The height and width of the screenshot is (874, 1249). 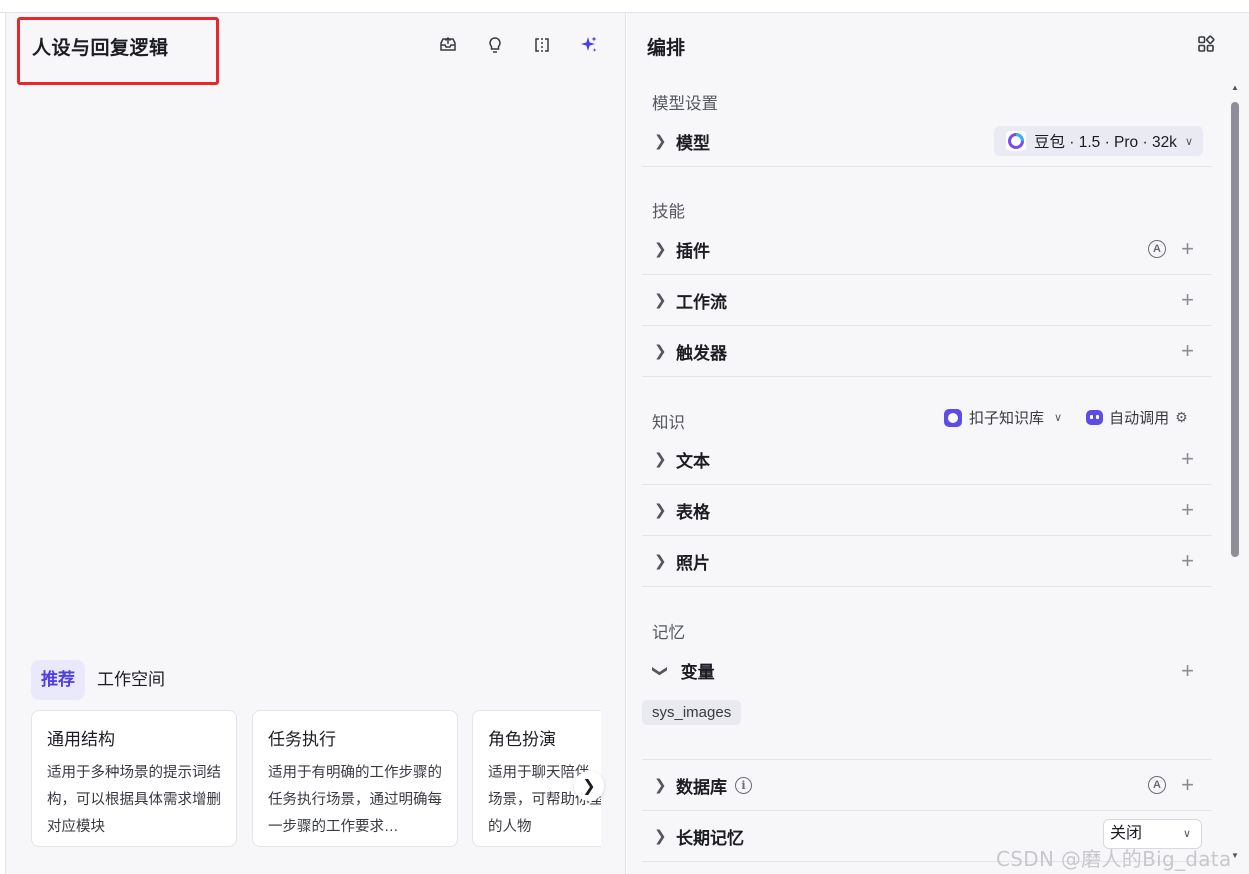 I want to click on model-name: 豆包 · 1.5 · Pro · 32k, so click(x=1105, y=142).